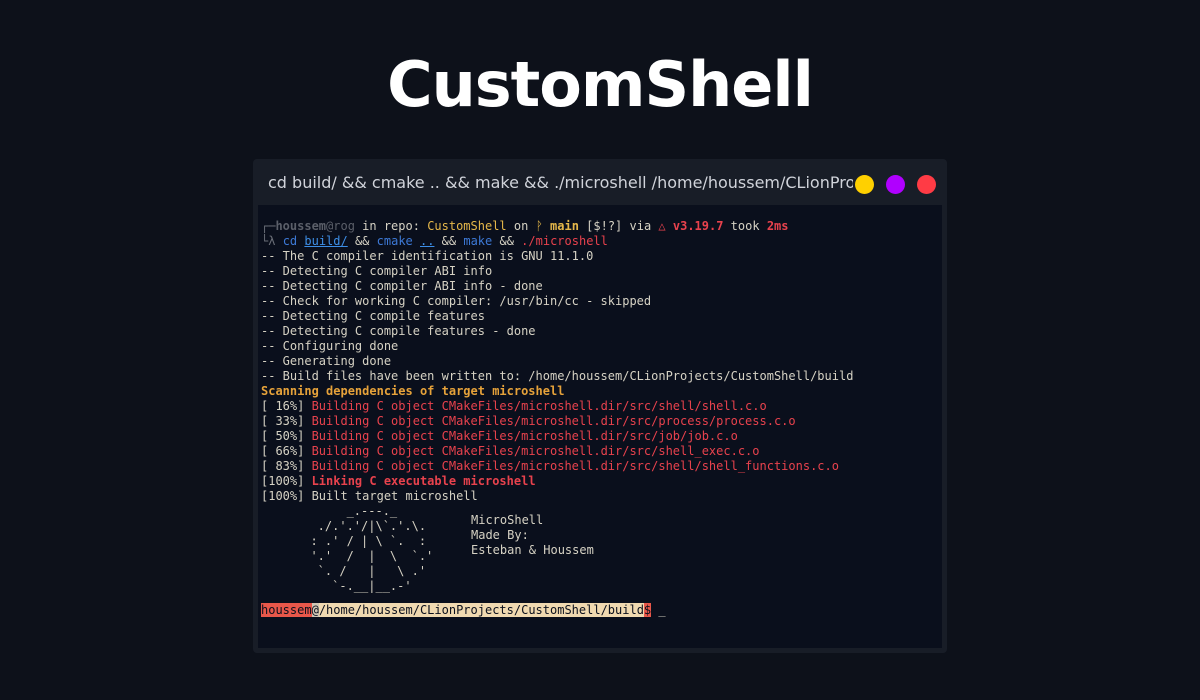  Describe the element at coordinates (926, 184) in the screenshot. I see `close-button` at that location.